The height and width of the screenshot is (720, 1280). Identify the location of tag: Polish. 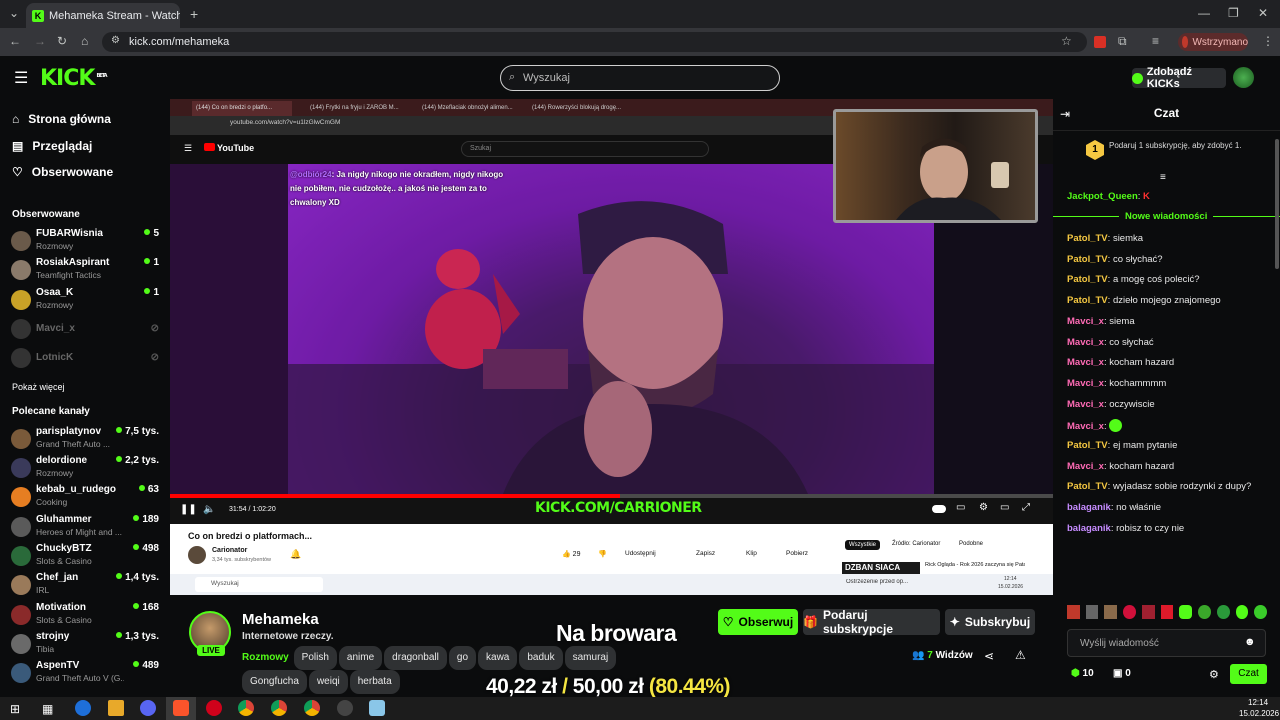
(315, 658).